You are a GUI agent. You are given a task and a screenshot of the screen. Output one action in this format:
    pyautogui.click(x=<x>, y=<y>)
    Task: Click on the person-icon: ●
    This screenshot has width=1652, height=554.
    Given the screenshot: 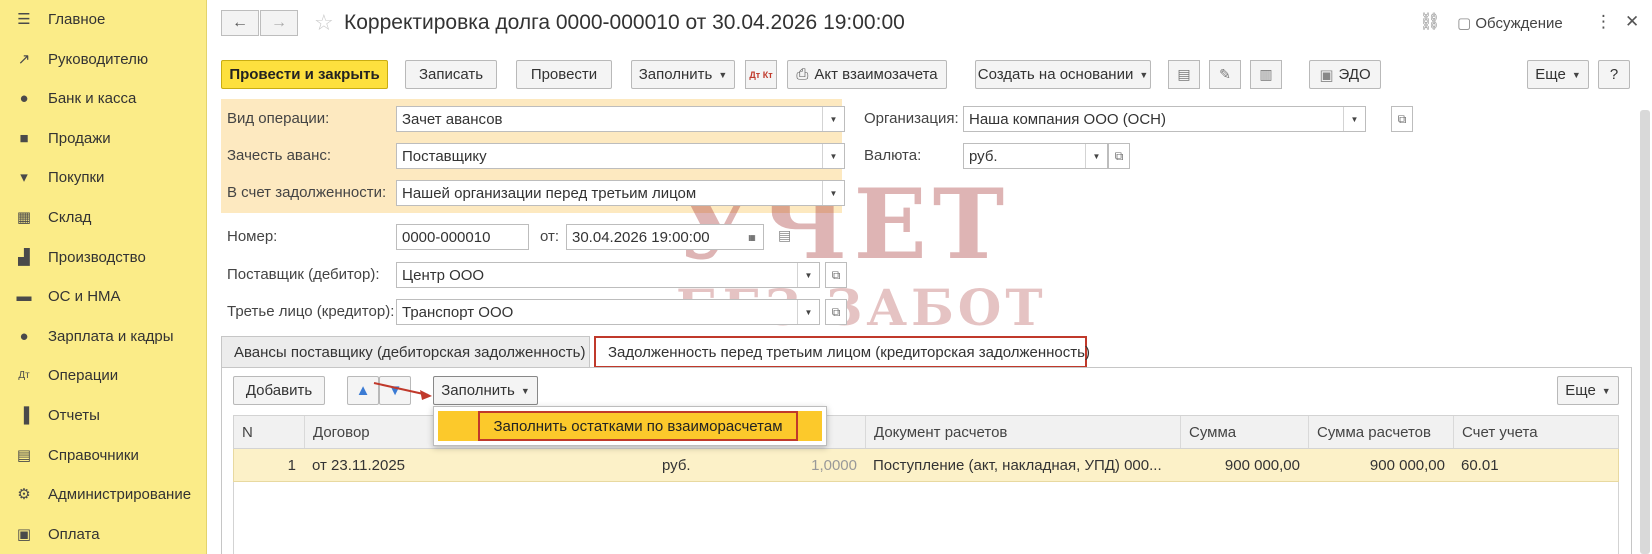 What is the action you would take?
    pyautogui.click(x=24, y=336)
    